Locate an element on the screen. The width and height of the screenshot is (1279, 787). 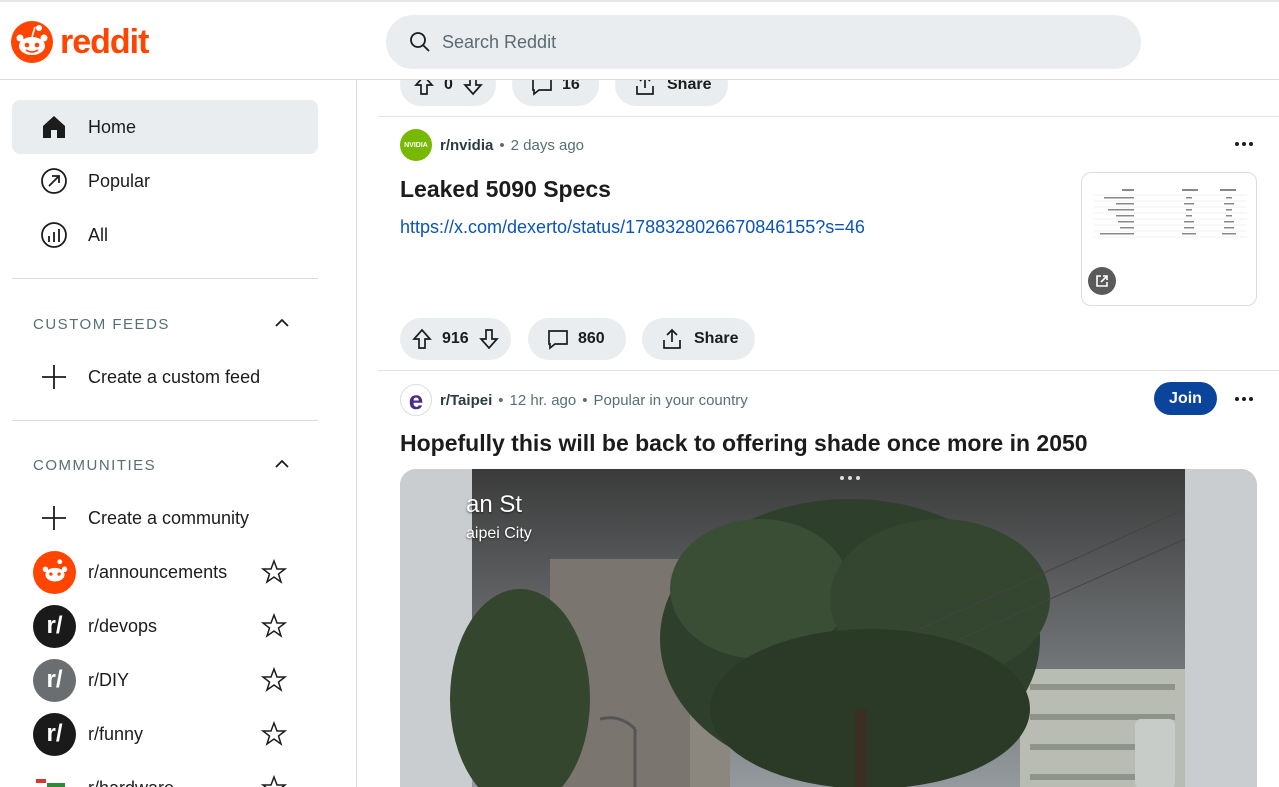
home-icon is located at coordinates (54, 127).